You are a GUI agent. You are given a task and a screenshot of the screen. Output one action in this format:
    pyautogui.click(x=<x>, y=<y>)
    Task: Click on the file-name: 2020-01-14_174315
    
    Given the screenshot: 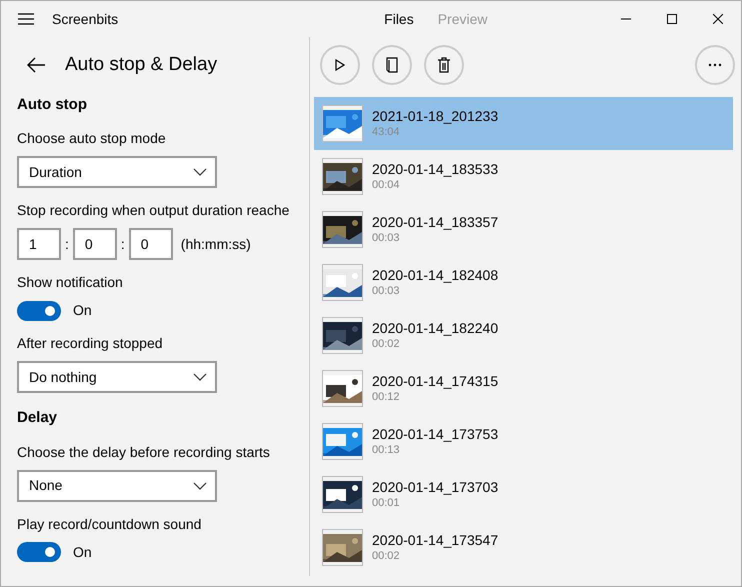 What is the action you would take?
    pyautogui.click(x=435, y=381)
    